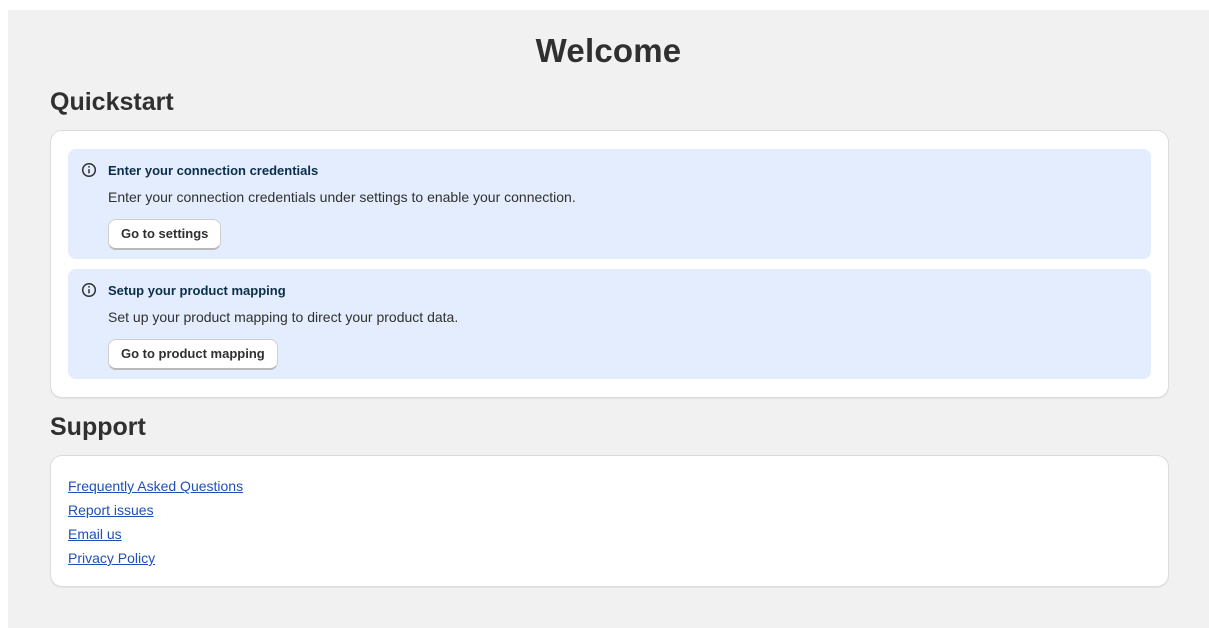 This screenshot has width=1209, height=628. I want to click on go-to-settings-button: Go to settings, so click(165, 234).